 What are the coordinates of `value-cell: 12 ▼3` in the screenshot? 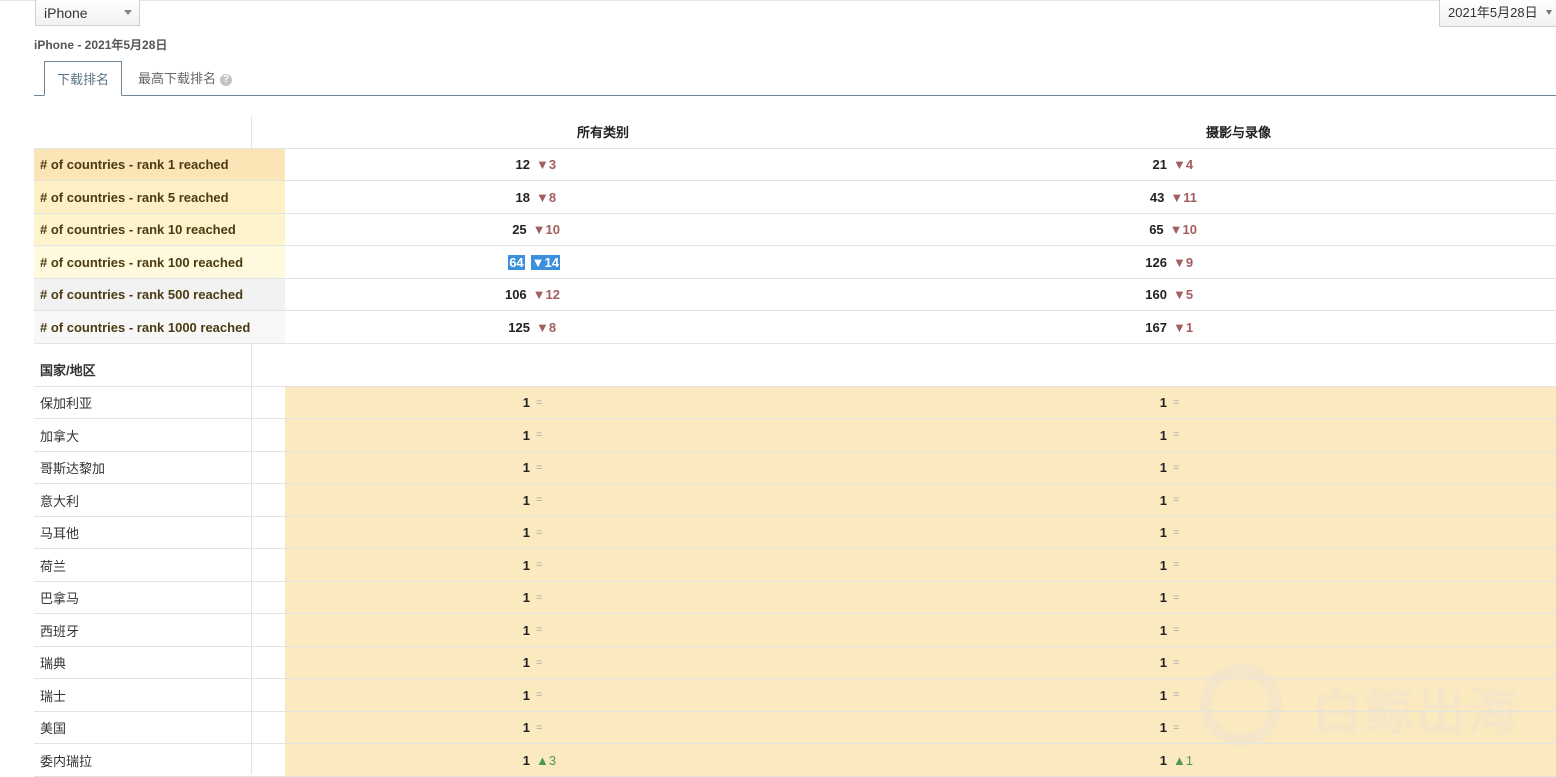 It's located at (603, 164).